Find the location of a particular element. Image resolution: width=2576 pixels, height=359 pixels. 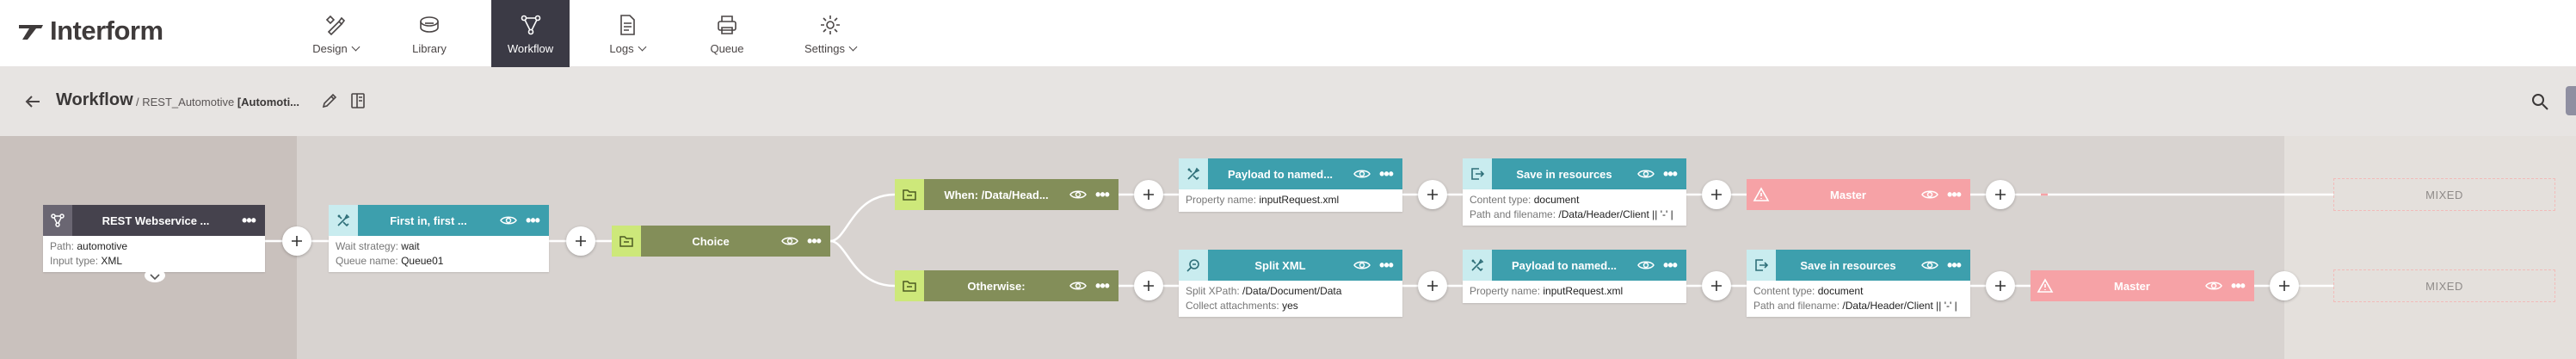

detail-label: Split XPath: is located at coordinates (1213, 291).